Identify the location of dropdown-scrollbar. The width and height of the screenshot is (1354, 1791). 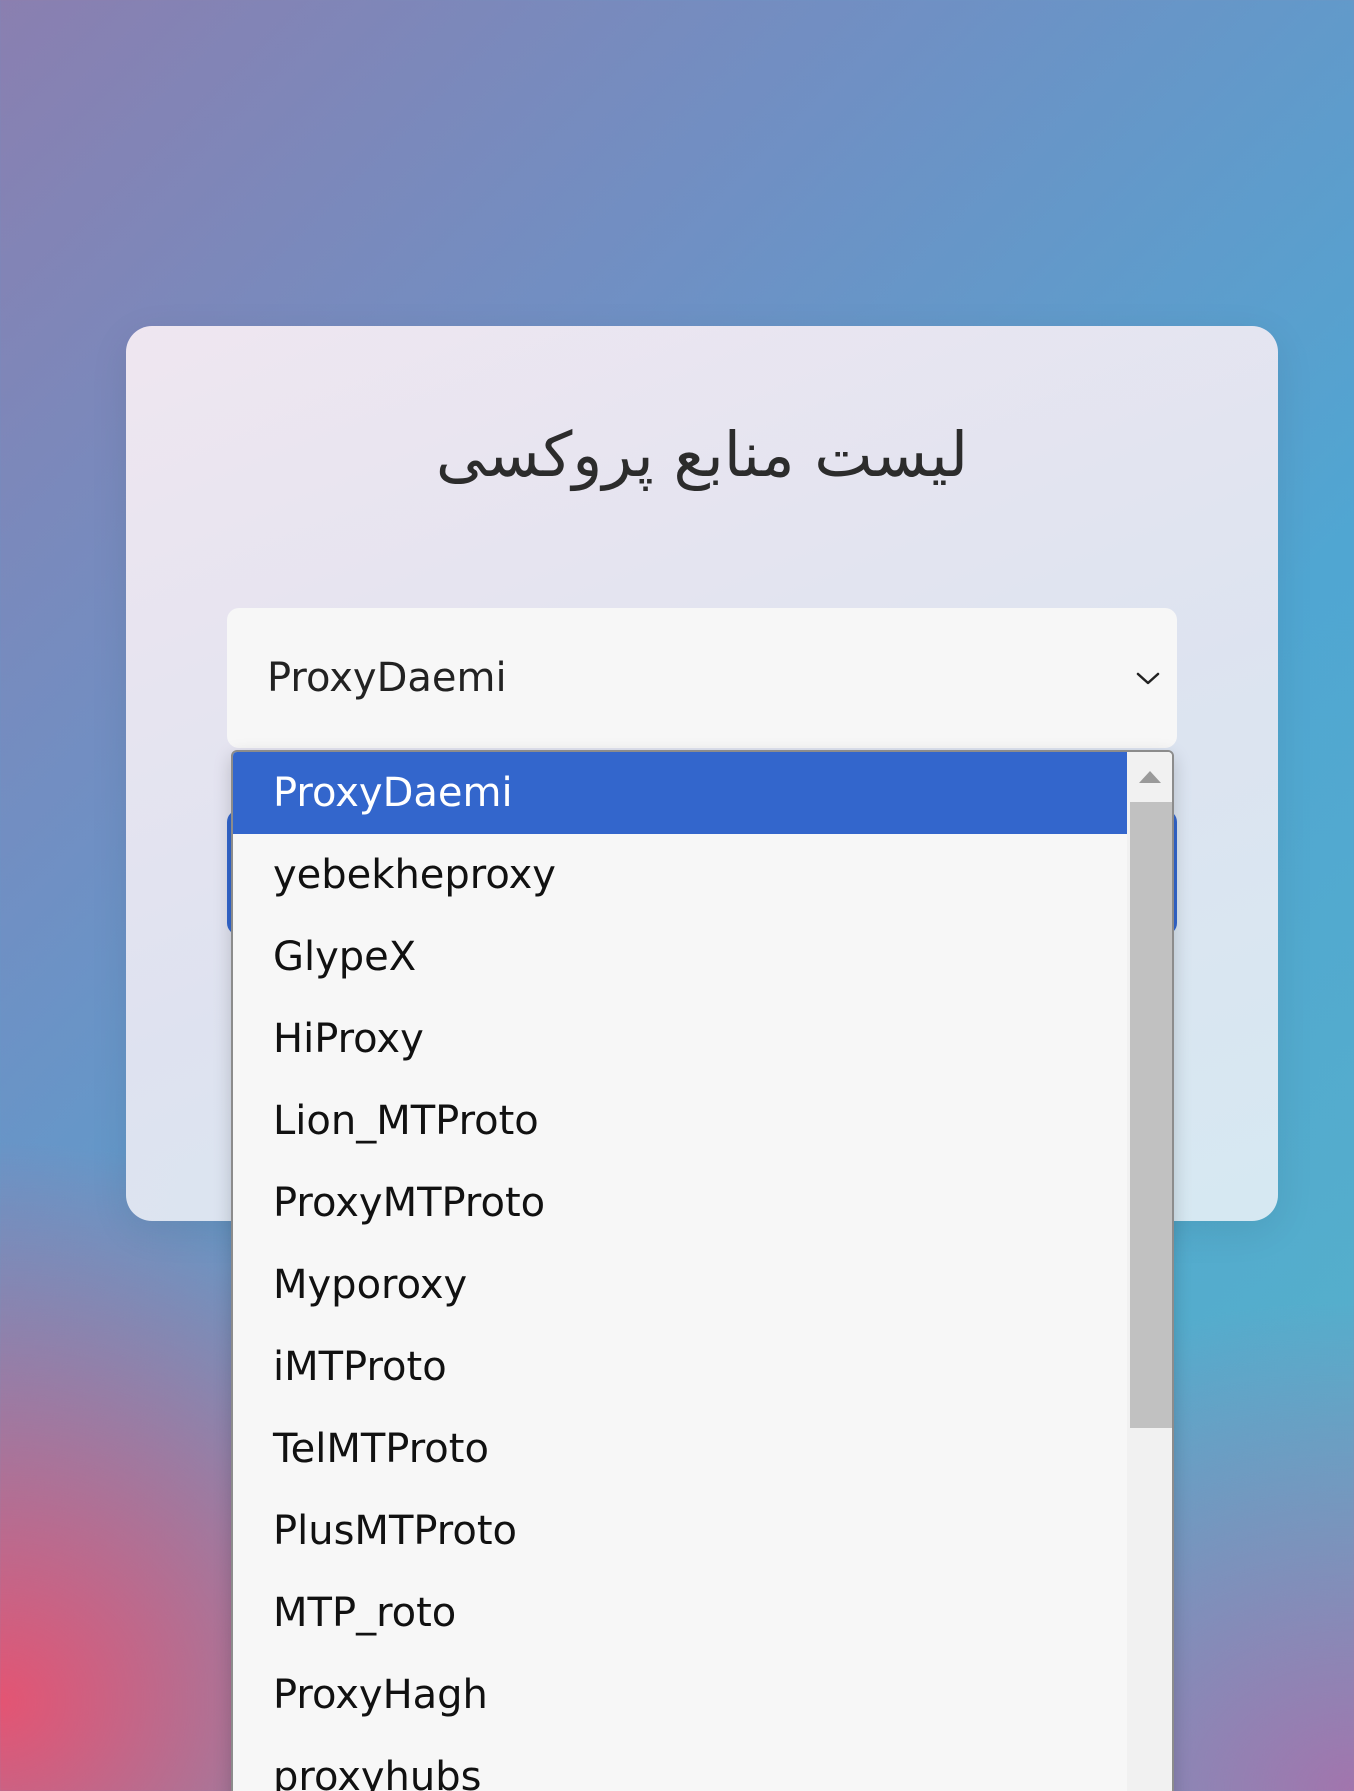
(1149, 1271).